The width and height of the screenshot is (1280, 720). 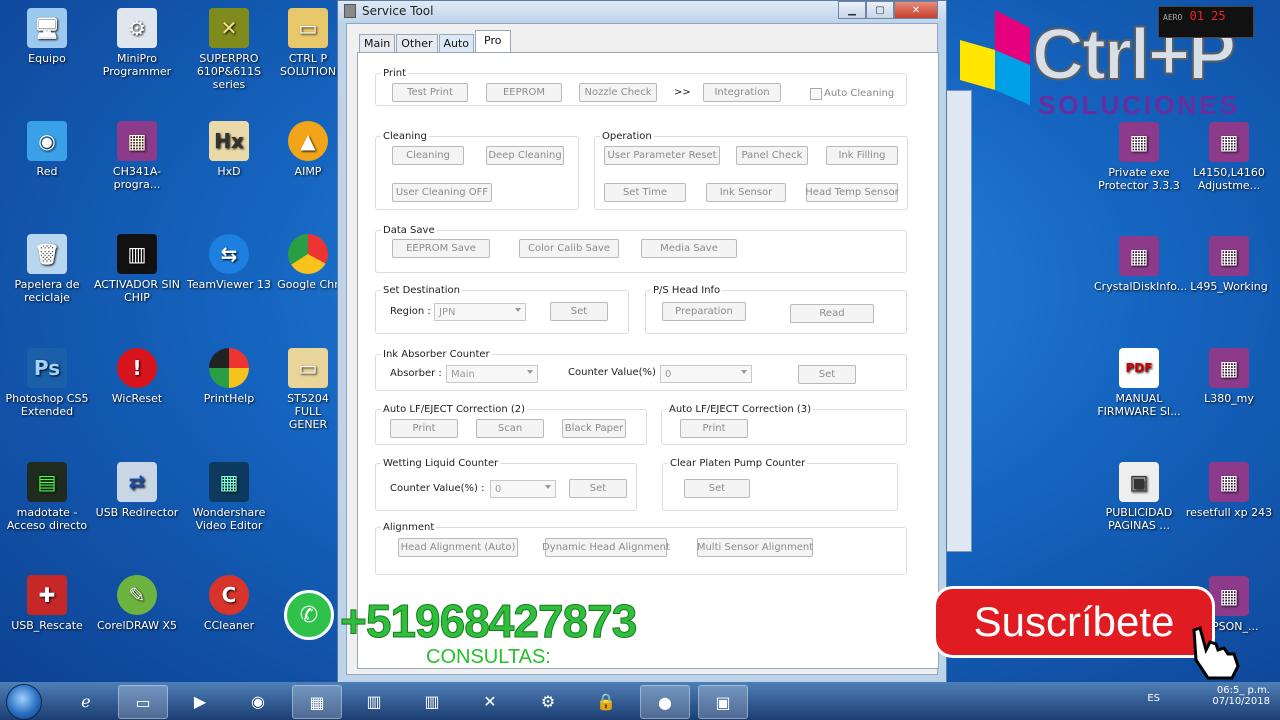 I want to click on desktop-icon-wondershare: ▦ Wondershare Video Editor, so click(x=229, y=497).